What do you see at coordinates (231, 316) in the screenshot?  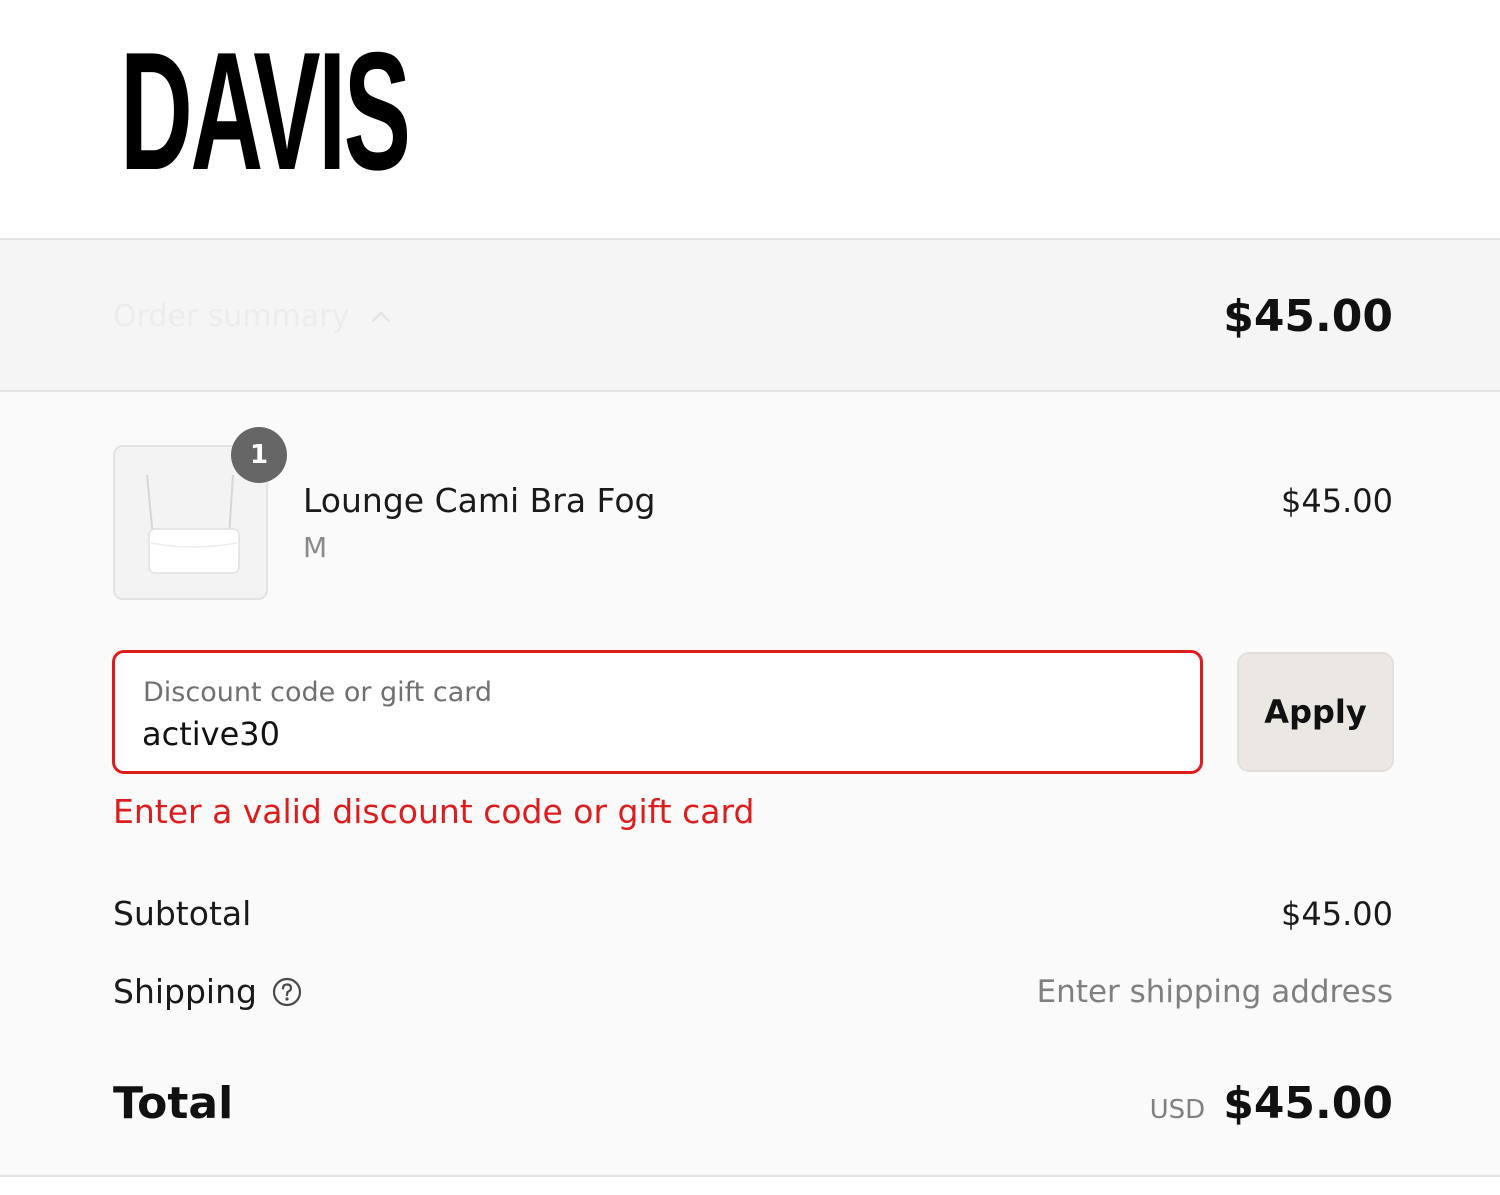 I see `order-summary-label: Order summary` at bounding box center [231, 316].